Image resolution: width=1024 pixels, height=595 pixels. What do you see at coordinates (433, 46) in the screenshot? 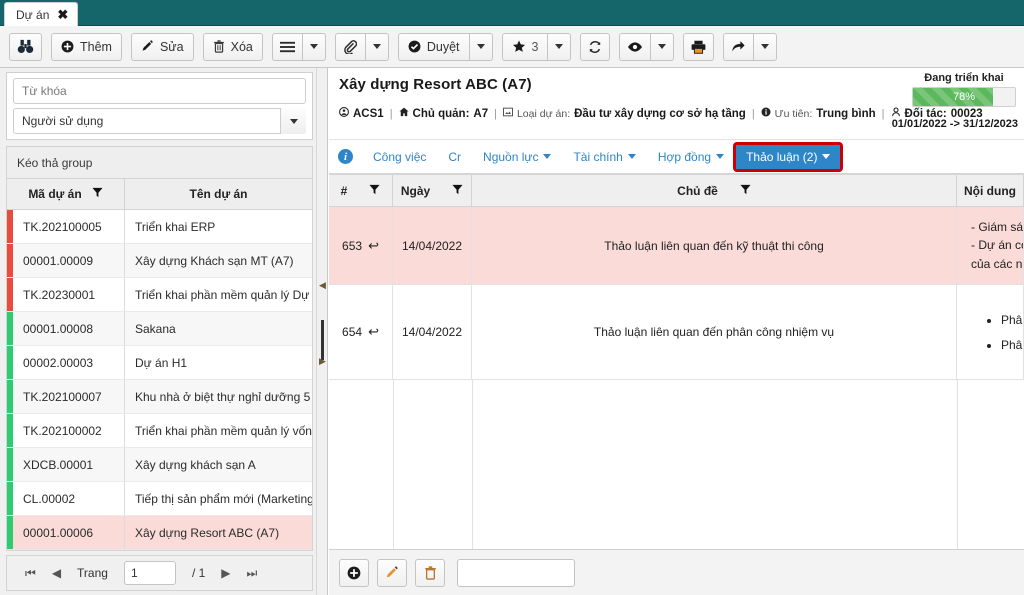
I see `approve-button: Duyệt` at bounding box center [433, 46].